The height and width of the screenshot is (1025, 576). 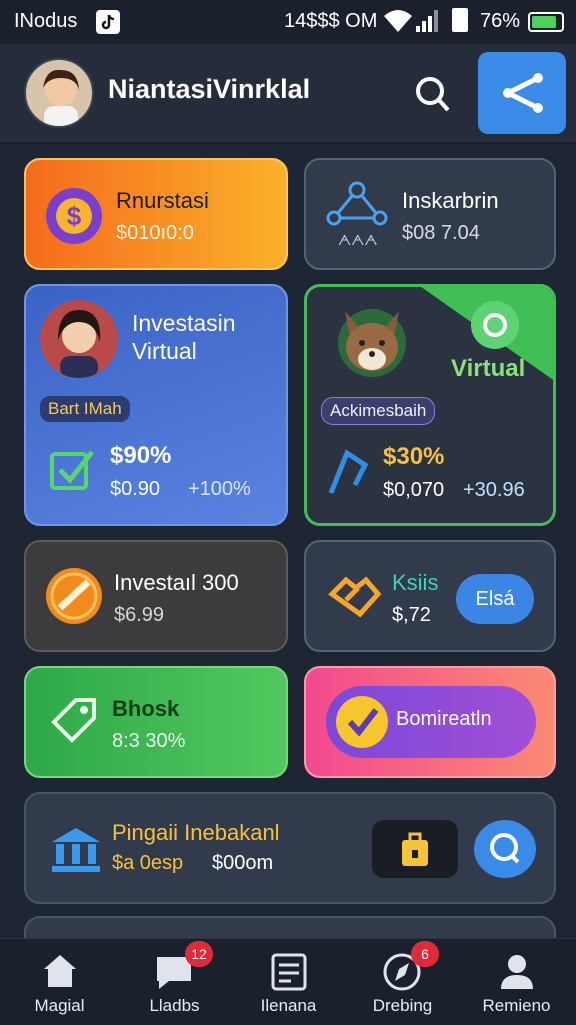 I want to click on status-center-text: 14$$$ OM, so click(x=331, y=21).